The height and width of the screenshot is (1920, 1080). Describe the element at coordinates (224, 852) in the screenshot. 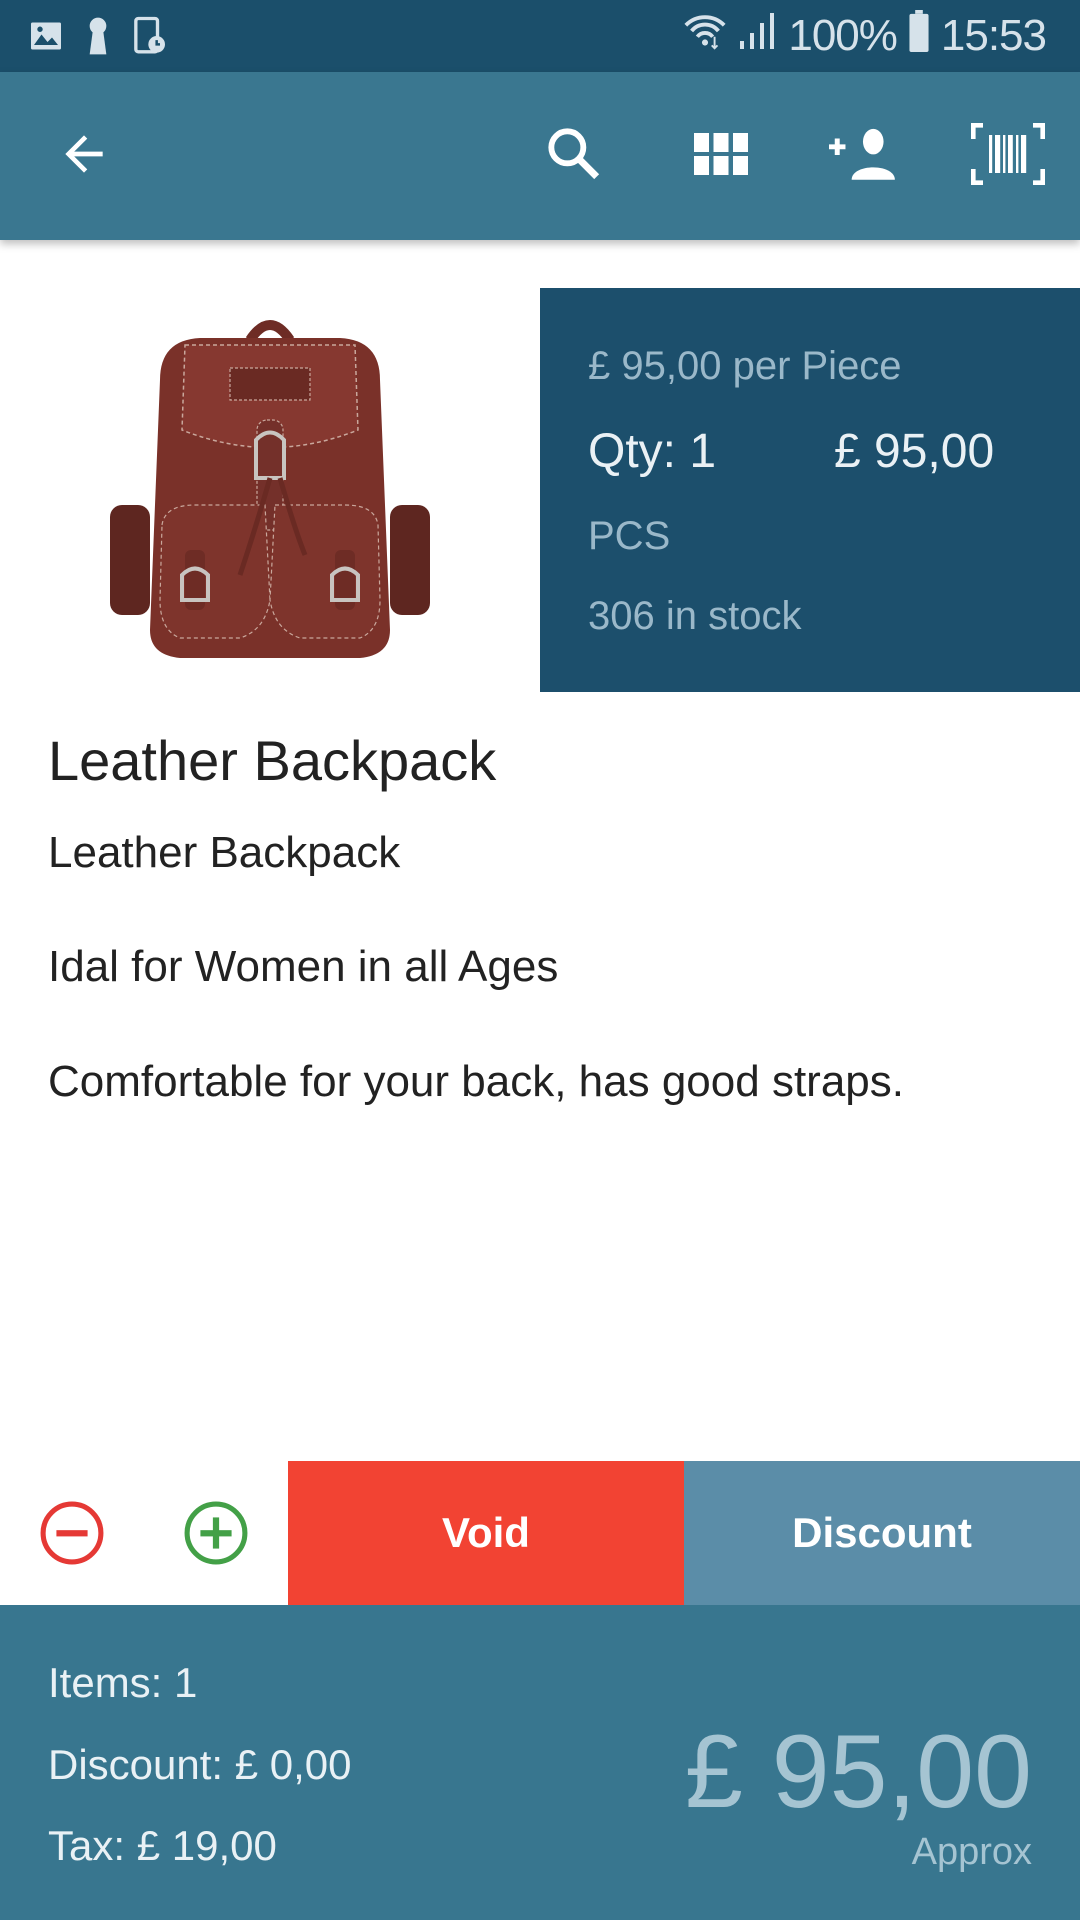

I see `description-line: Leather Backpack` at that location.